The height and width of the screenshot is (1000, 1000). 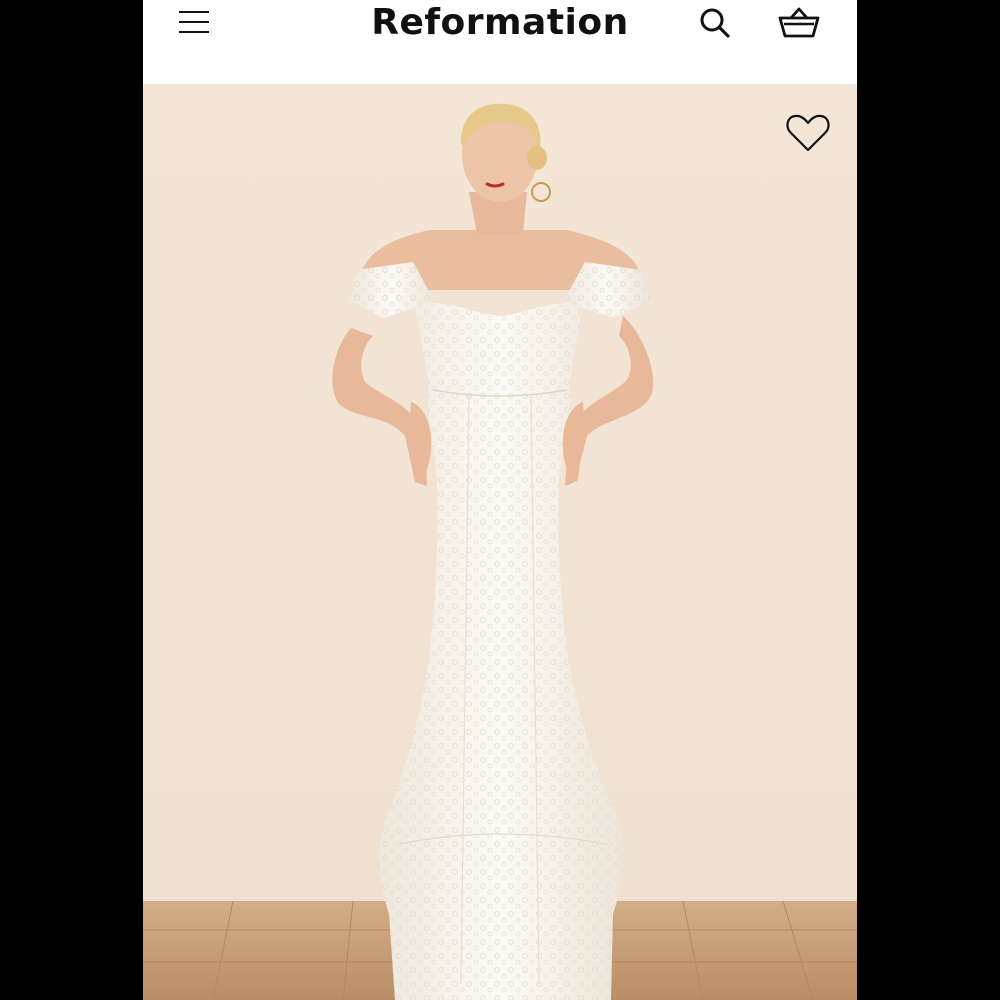 What do you see at coordinates (71, 500) in the screenshot?
I see `left-letterbox` at bounding box center [71, 500].